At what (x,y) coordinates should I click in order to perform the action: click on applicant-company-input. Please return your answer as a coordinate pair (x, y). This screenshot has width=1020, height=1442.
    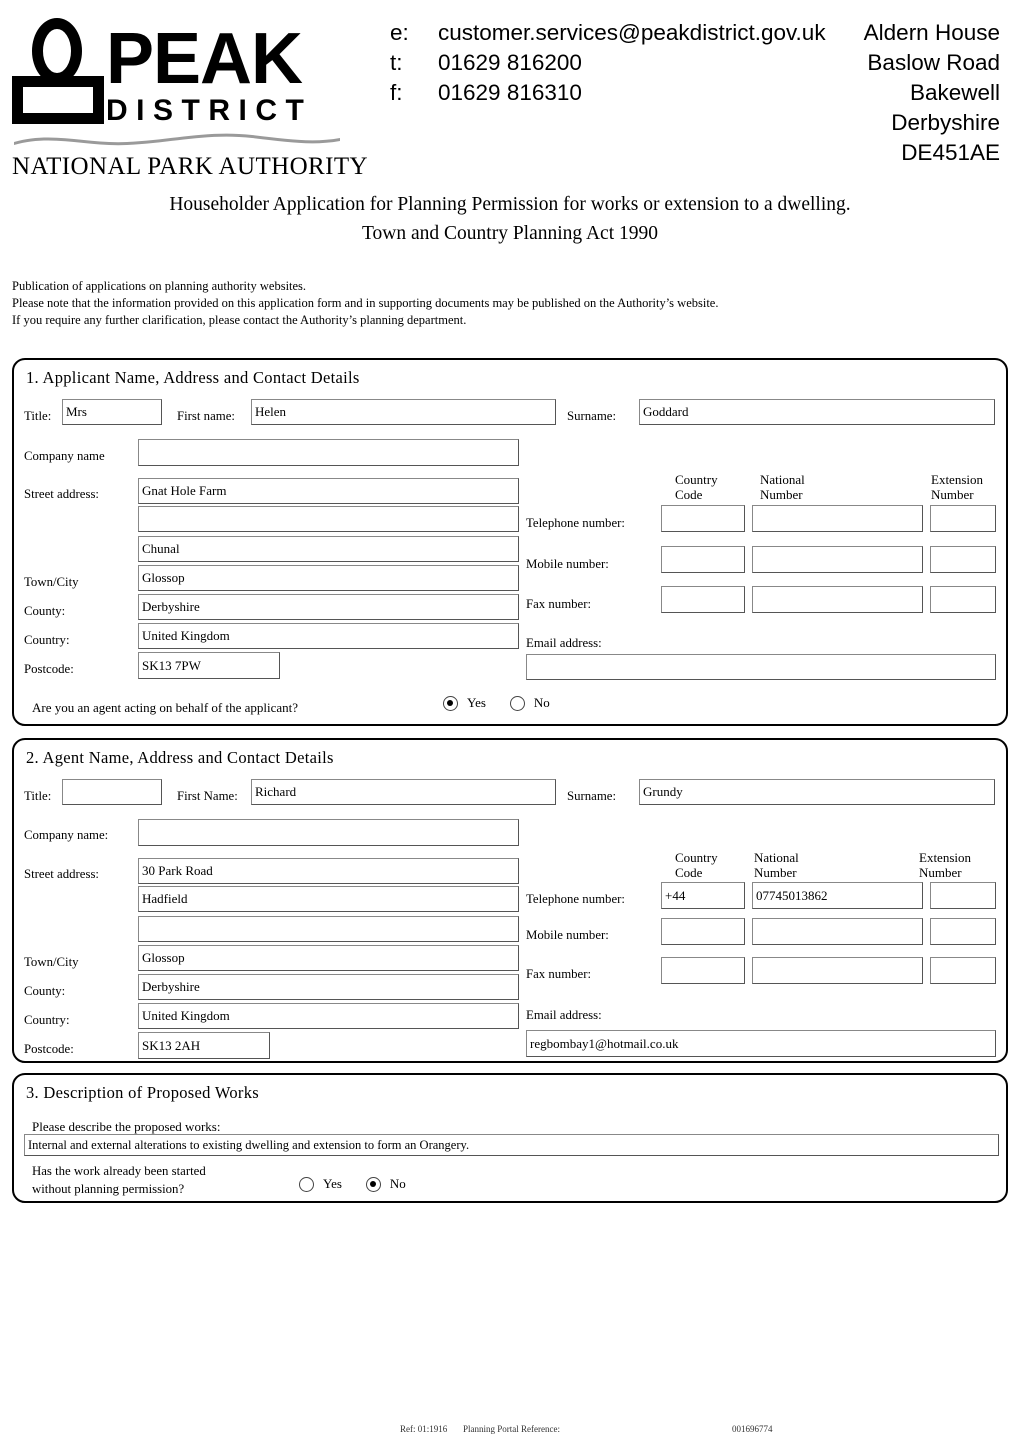
    Looking at the image, I should click on (328, 452).